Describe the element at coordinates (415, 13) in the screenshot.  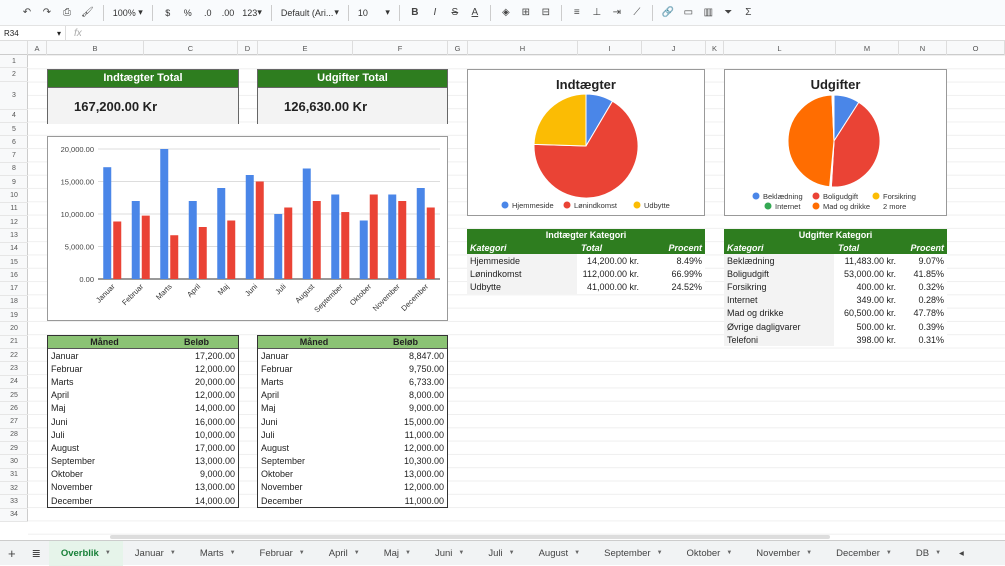
I see `bold-button: B` at that location.